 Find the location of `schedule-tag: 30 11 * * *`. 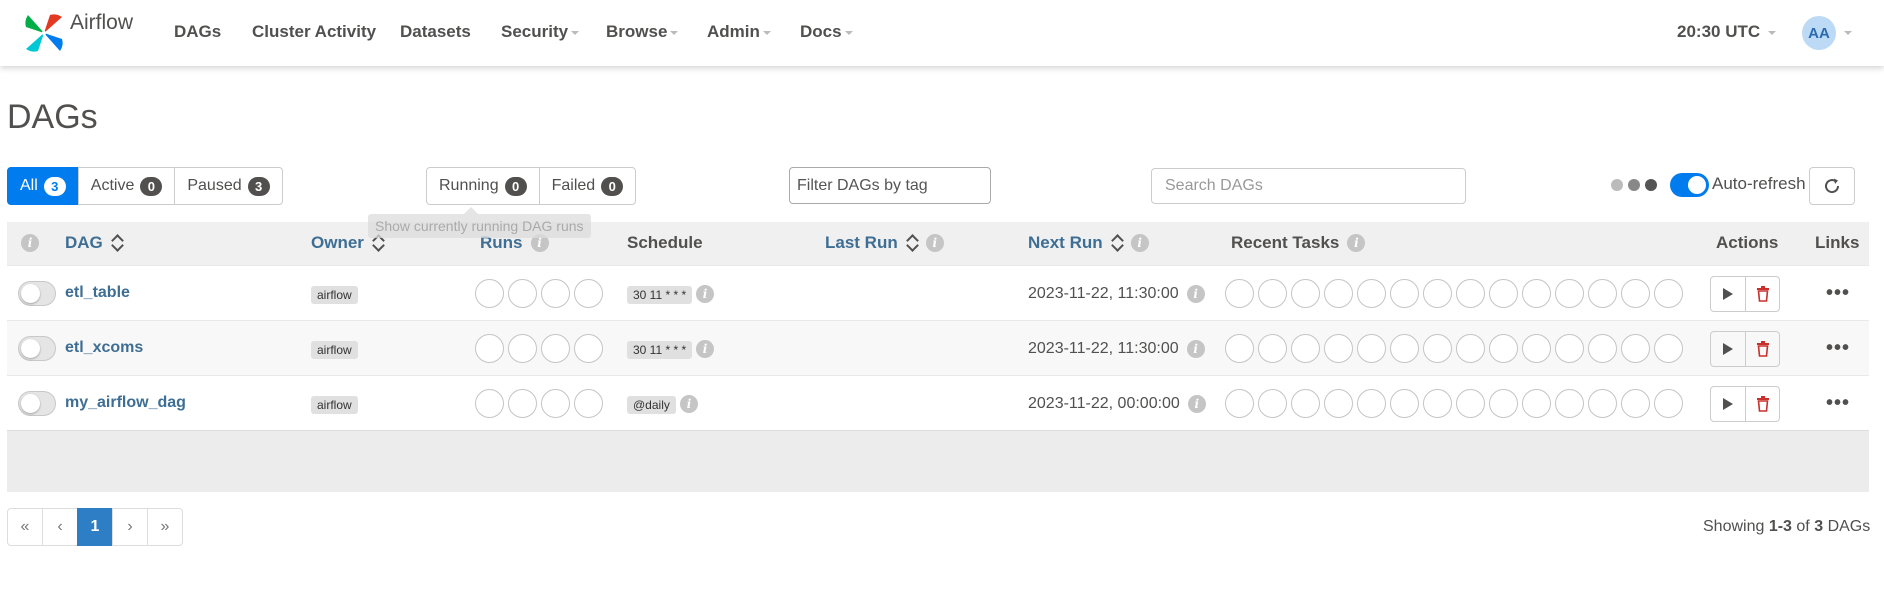

schedule-tag: 30 11 * * * is located at coordinates (660, 295).